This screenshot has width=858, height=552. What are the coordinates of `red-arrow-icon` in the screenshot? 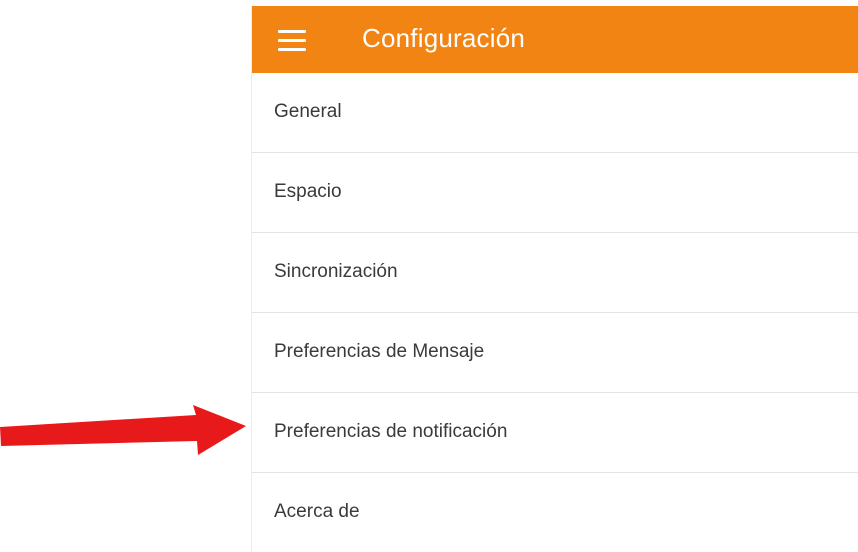 It's located at (123, 430).